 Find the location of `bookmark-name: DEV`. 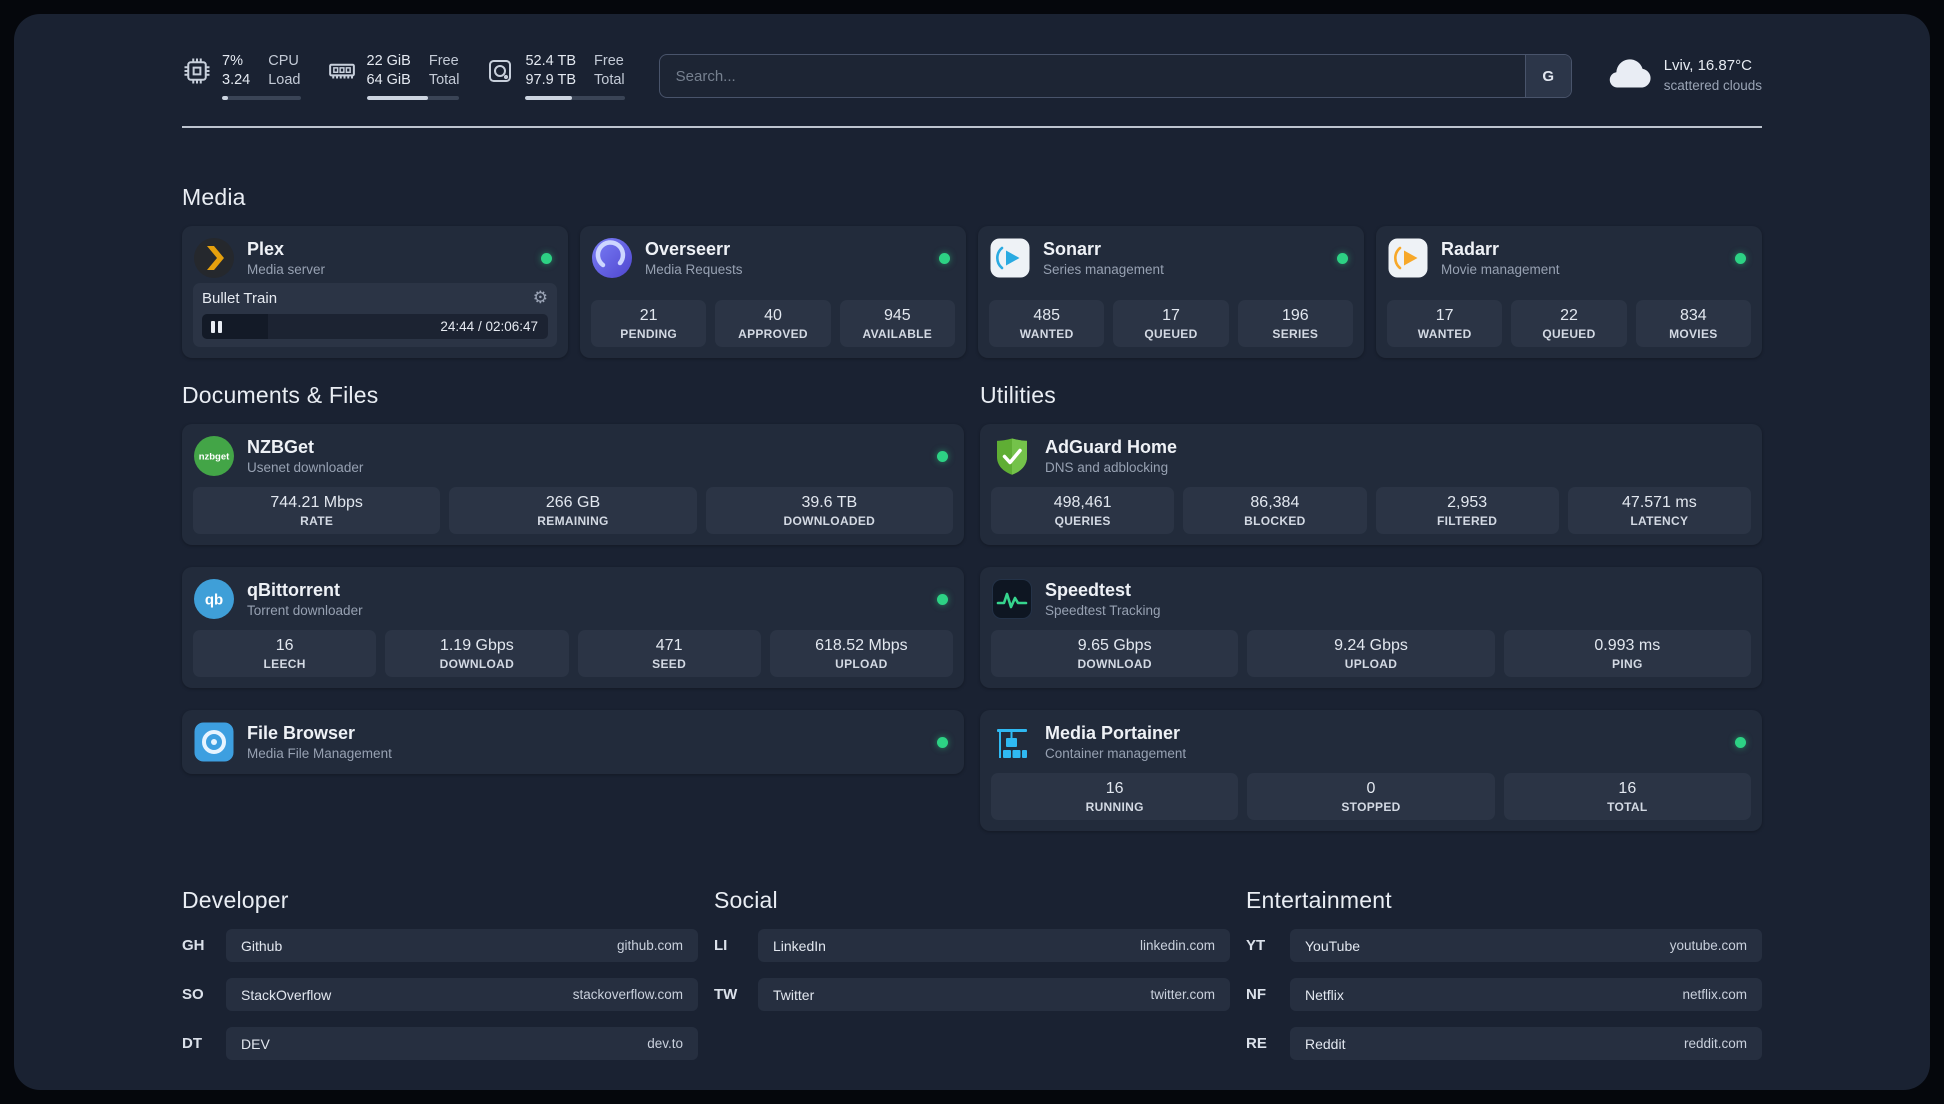

bookmark-name: DEV is located at coordinates (255, 1043).